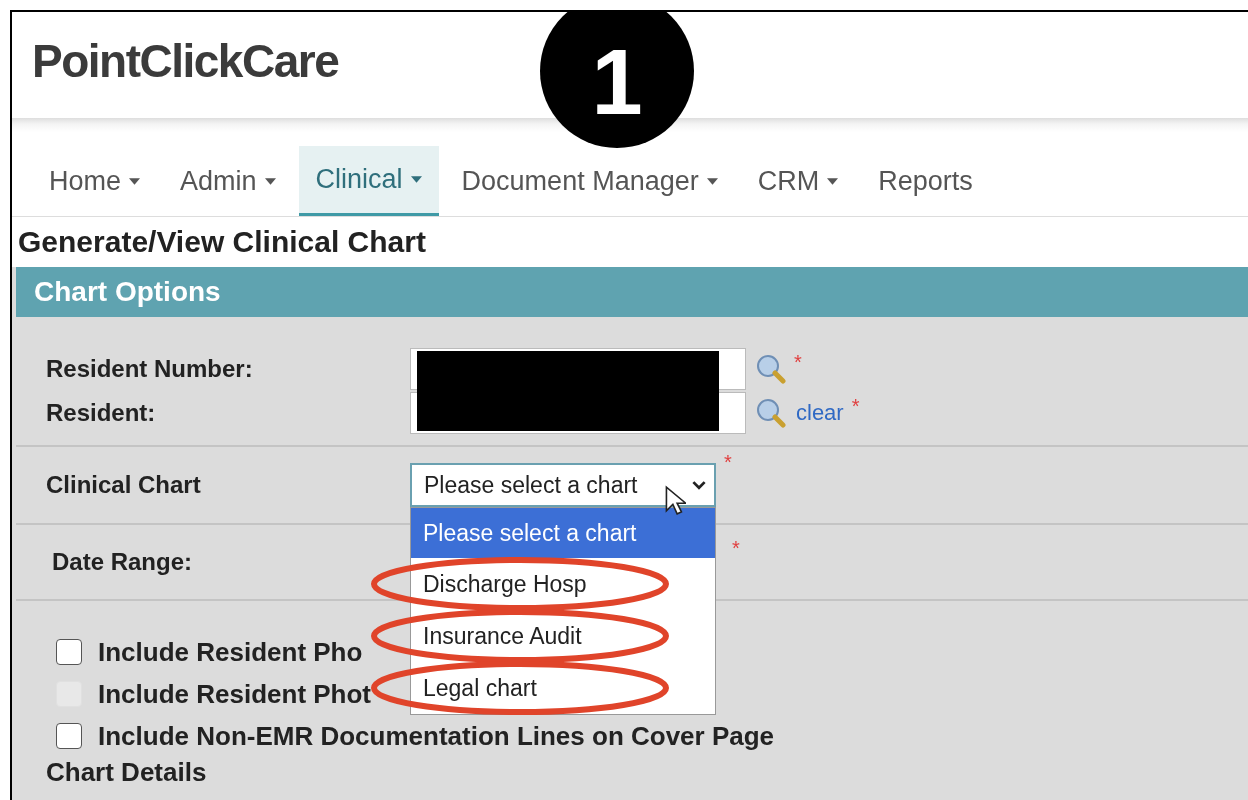 The height and width of the screenshot is (800, 1248). What do you see at coordinates (436, 736) in the screenshot?
I see `checkbox-label: Include Non-EMR Documentation Lines on Cover Page` at bounding box center [436, 736].